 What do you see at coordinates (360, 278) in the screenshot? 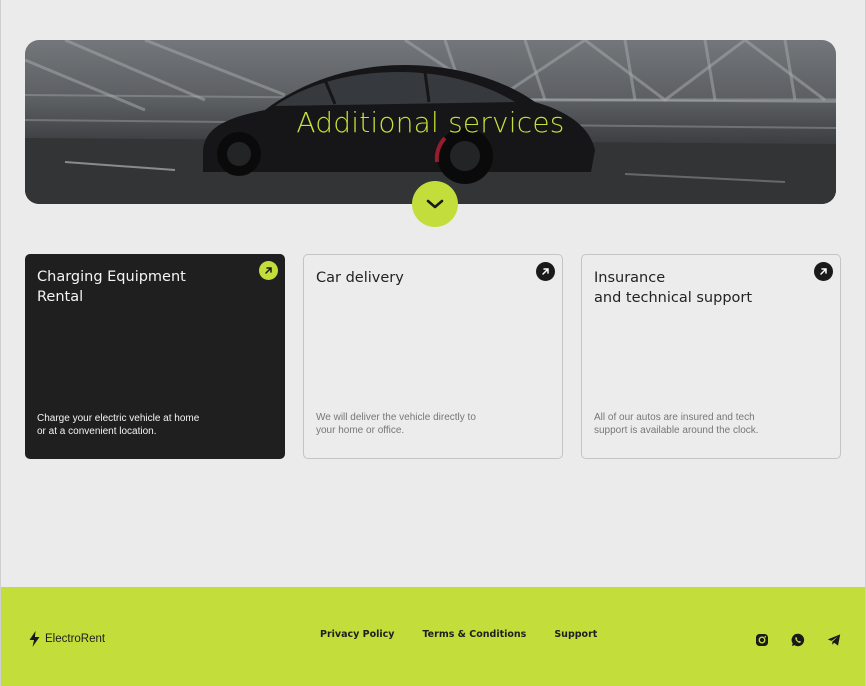
I see `card-title: Car delivery` at bounding box center [360, 278].